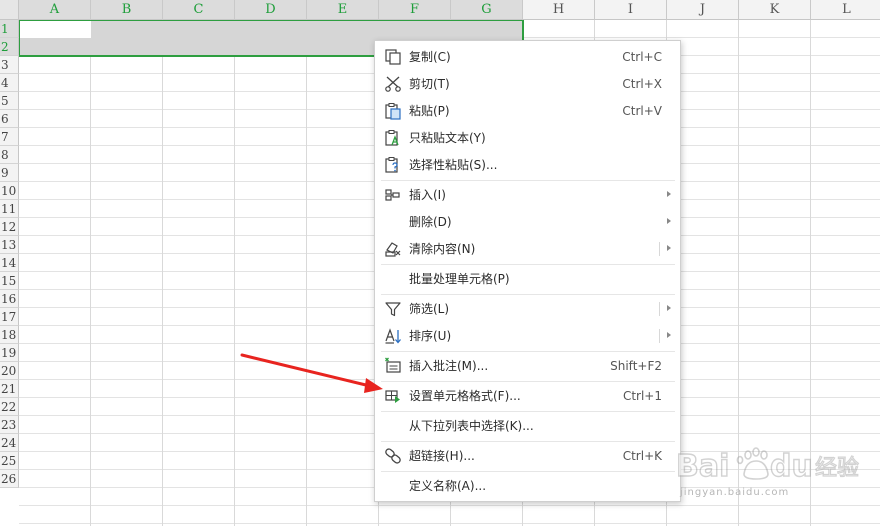 This screenshot has height=526, width=880. What do you see at coordinates (9, 101) in the screenshot?
I see `row-header-5: 5` at bounding box center [9, 101].